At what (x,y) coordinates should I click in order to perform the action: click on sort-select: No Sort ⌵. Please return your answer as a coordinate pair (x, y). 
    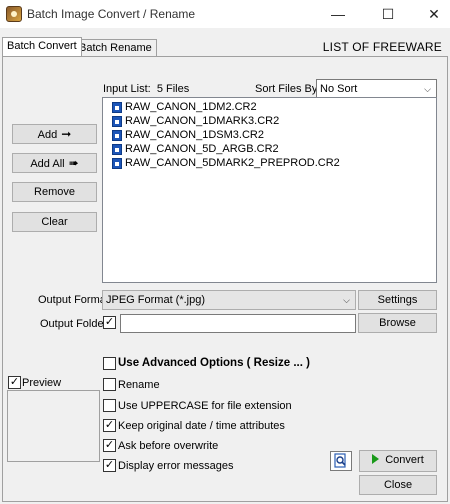
    Looking at the image, I should click on (376, 89).